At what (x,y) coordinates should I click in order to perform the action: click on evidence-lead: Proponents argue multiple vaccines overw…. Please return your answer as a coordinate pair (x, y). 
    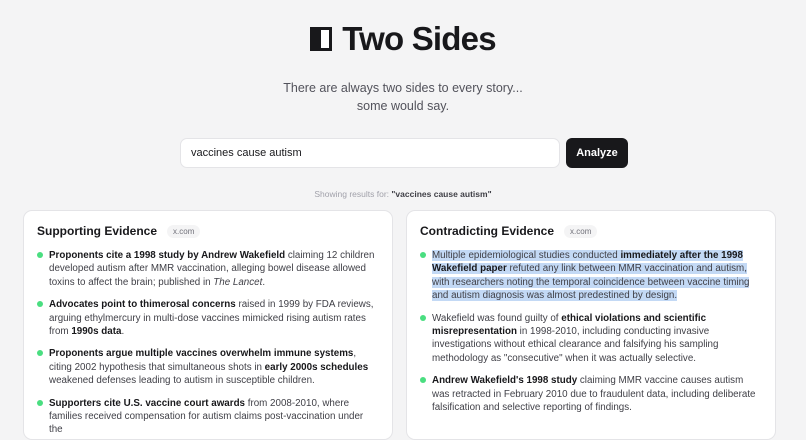
    Looking at the image, I should click on (201, 354).